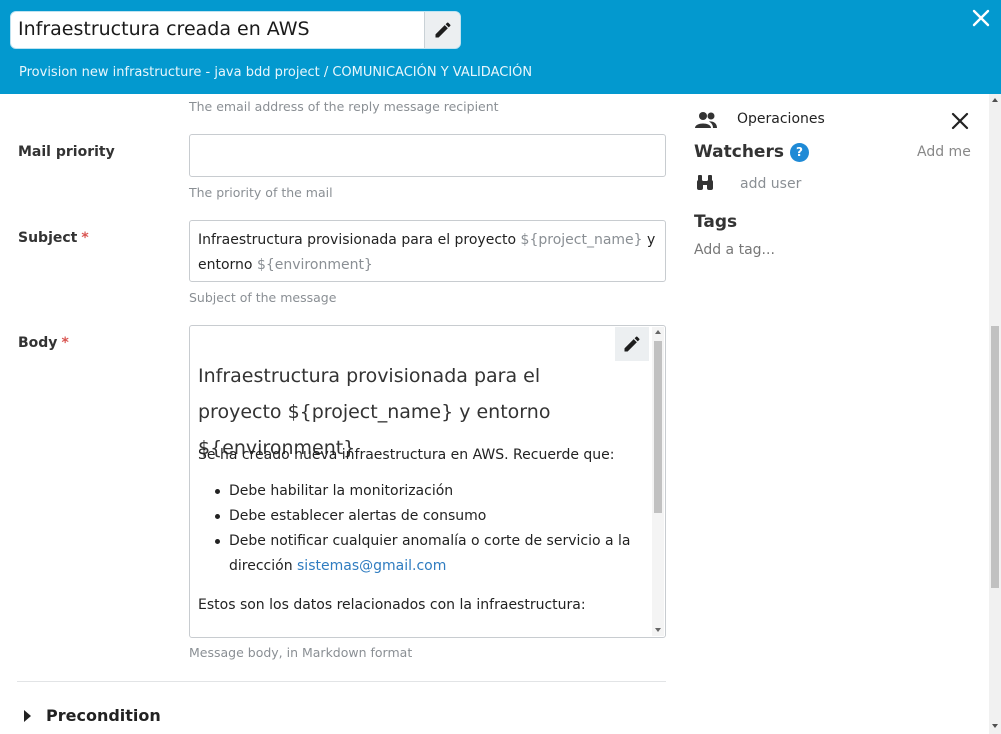 The width and height of the screenshot is (1001, 734). What do you see at coordinates (799, 152) in the screenshot?
I see `help-icon: ?` at bounding box center [799, 152].